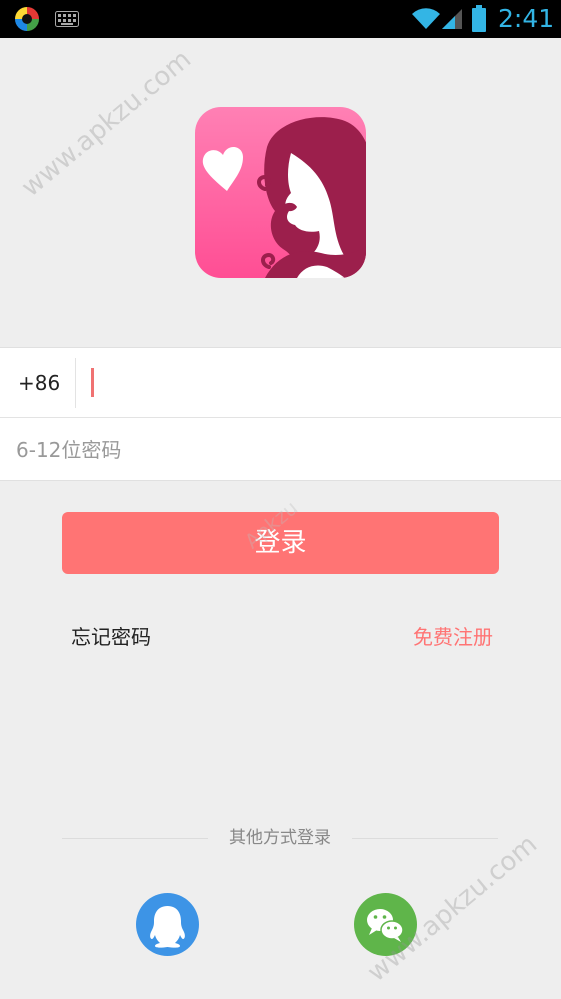  I want to click on qq-icon, so click(167, 927).